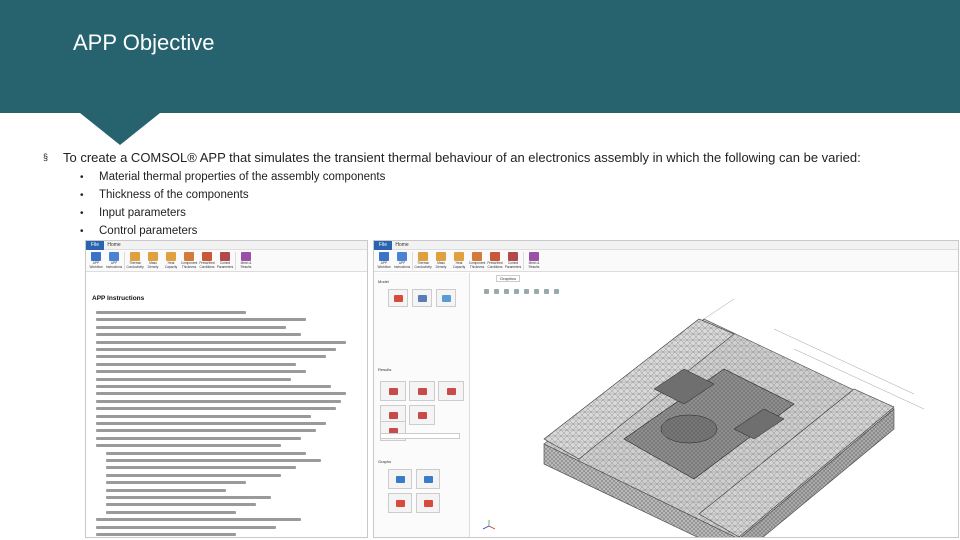 The width and height of the screenshot is (960, 540). I want to click on results-select, so click(420, 436).